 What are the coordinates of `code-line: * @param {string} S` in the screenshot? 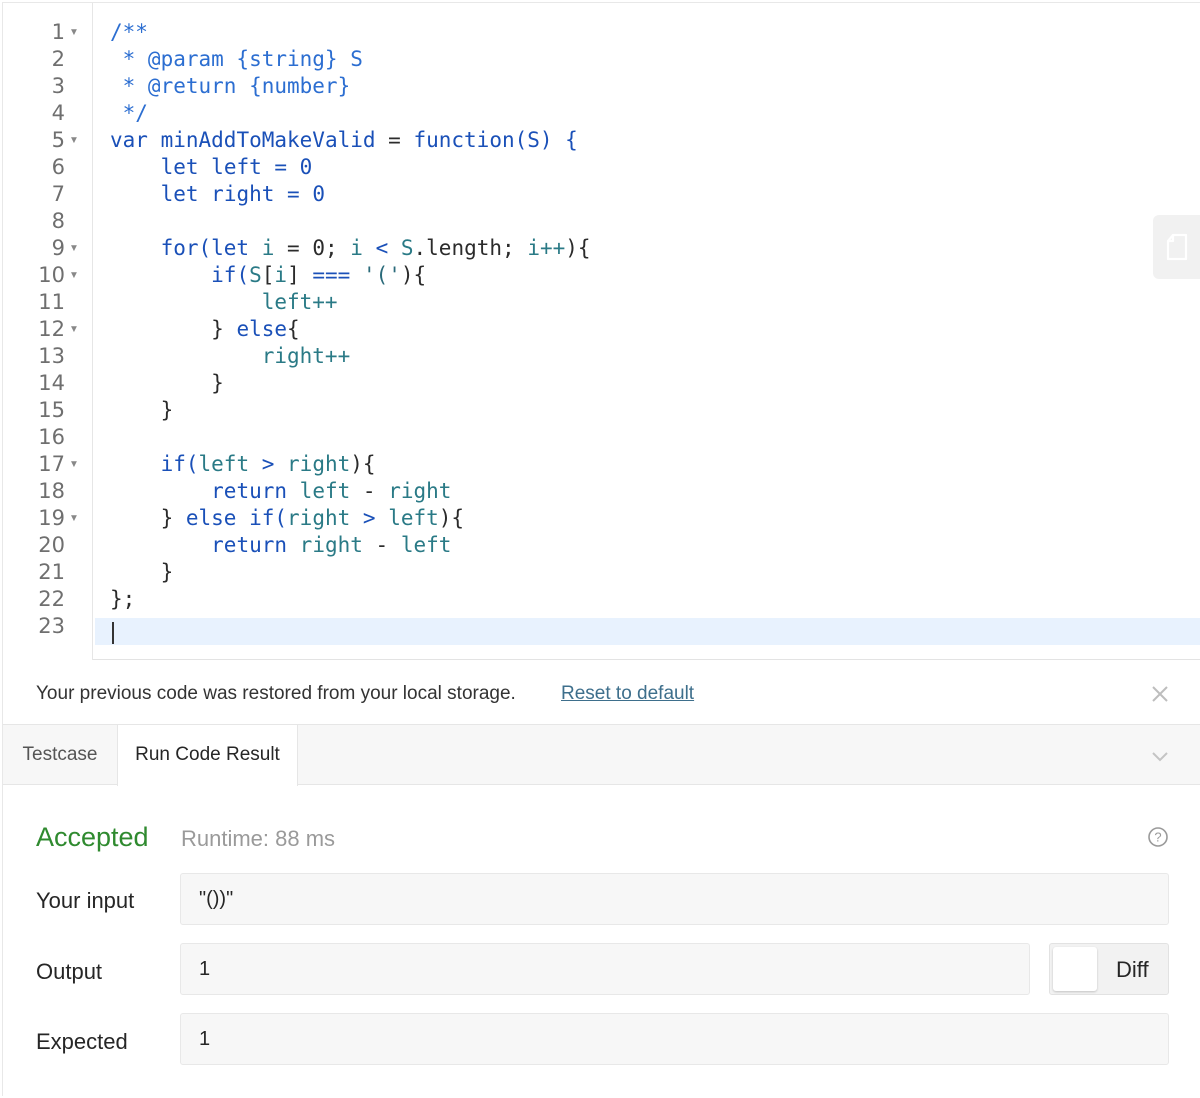 It's located at (236, 59).